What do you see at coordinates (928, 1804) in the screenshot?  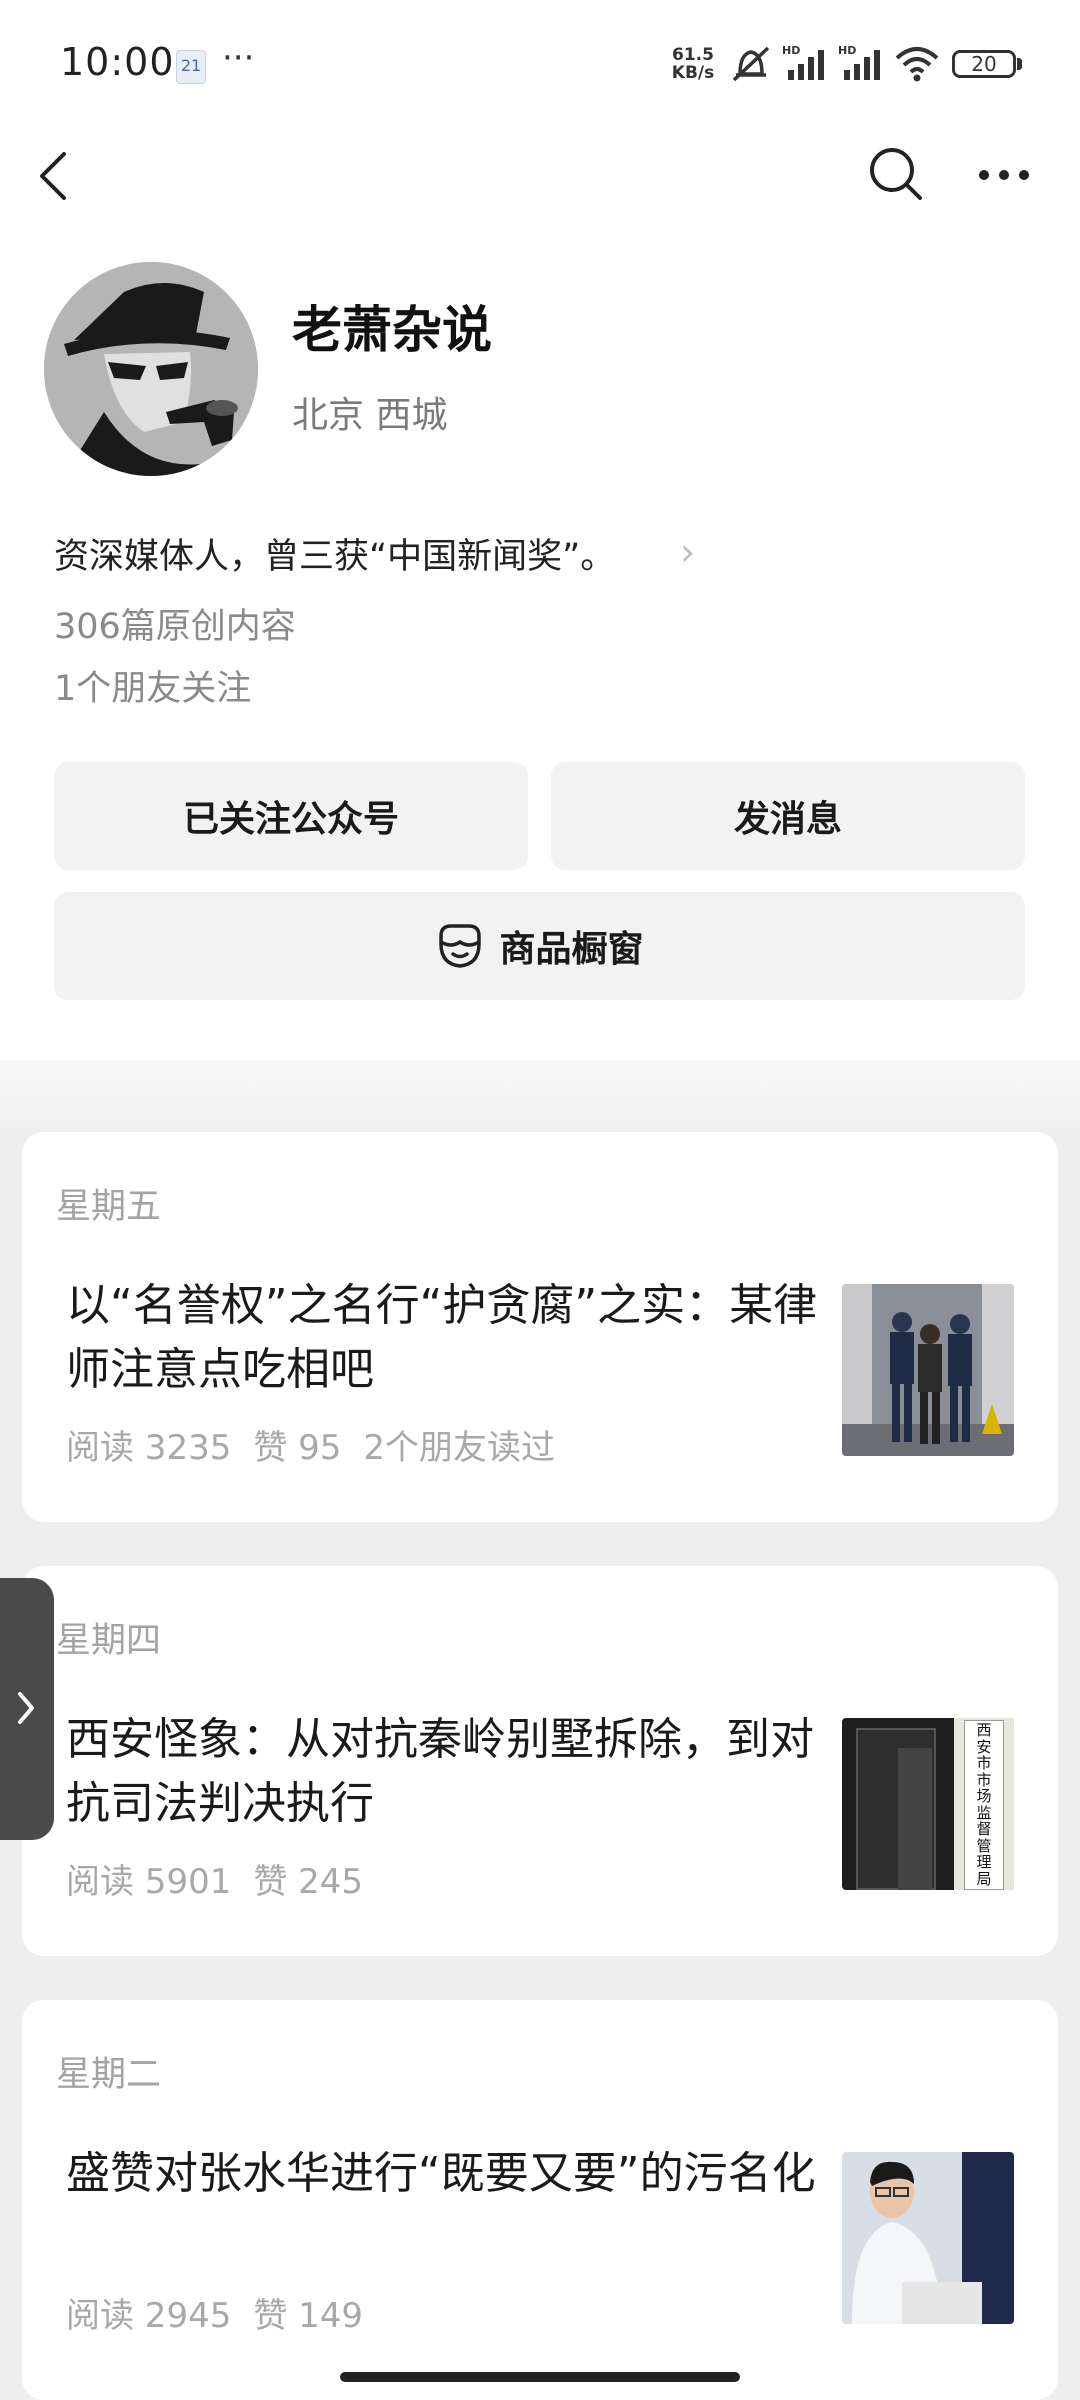 I see `article-thumbnail: 西安市市场监督管理局` at bounding box center [928, 1804].